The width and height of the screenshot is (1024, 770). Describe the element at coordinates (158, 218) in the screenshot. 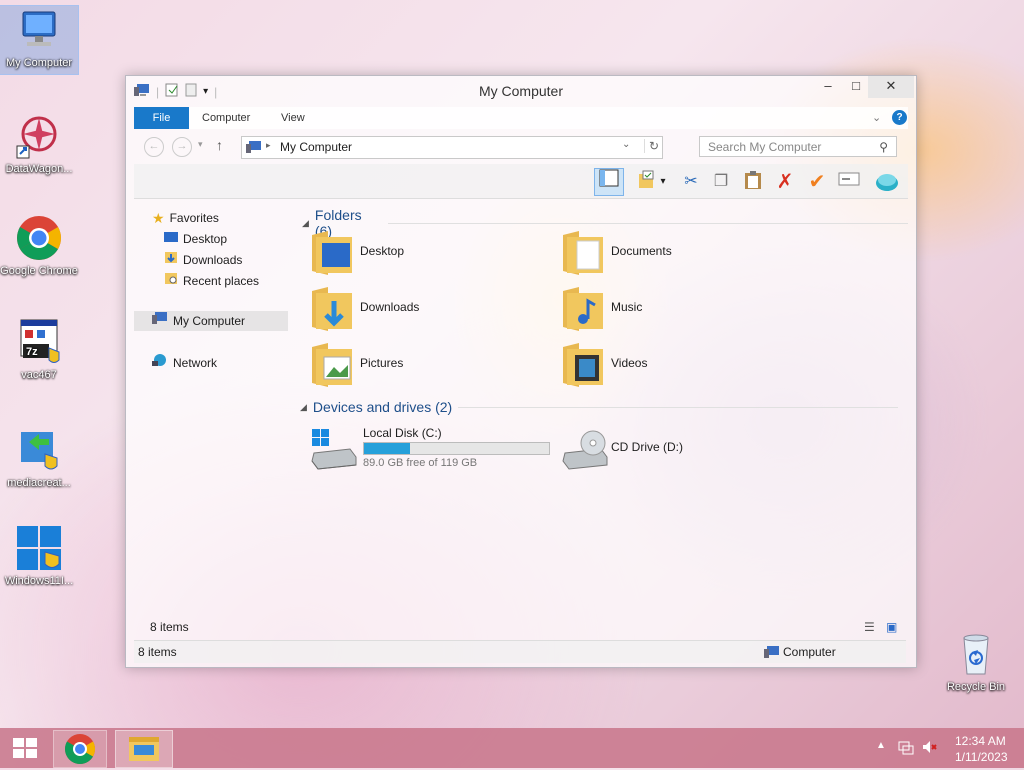

I see `star-icon: ★` at that location.